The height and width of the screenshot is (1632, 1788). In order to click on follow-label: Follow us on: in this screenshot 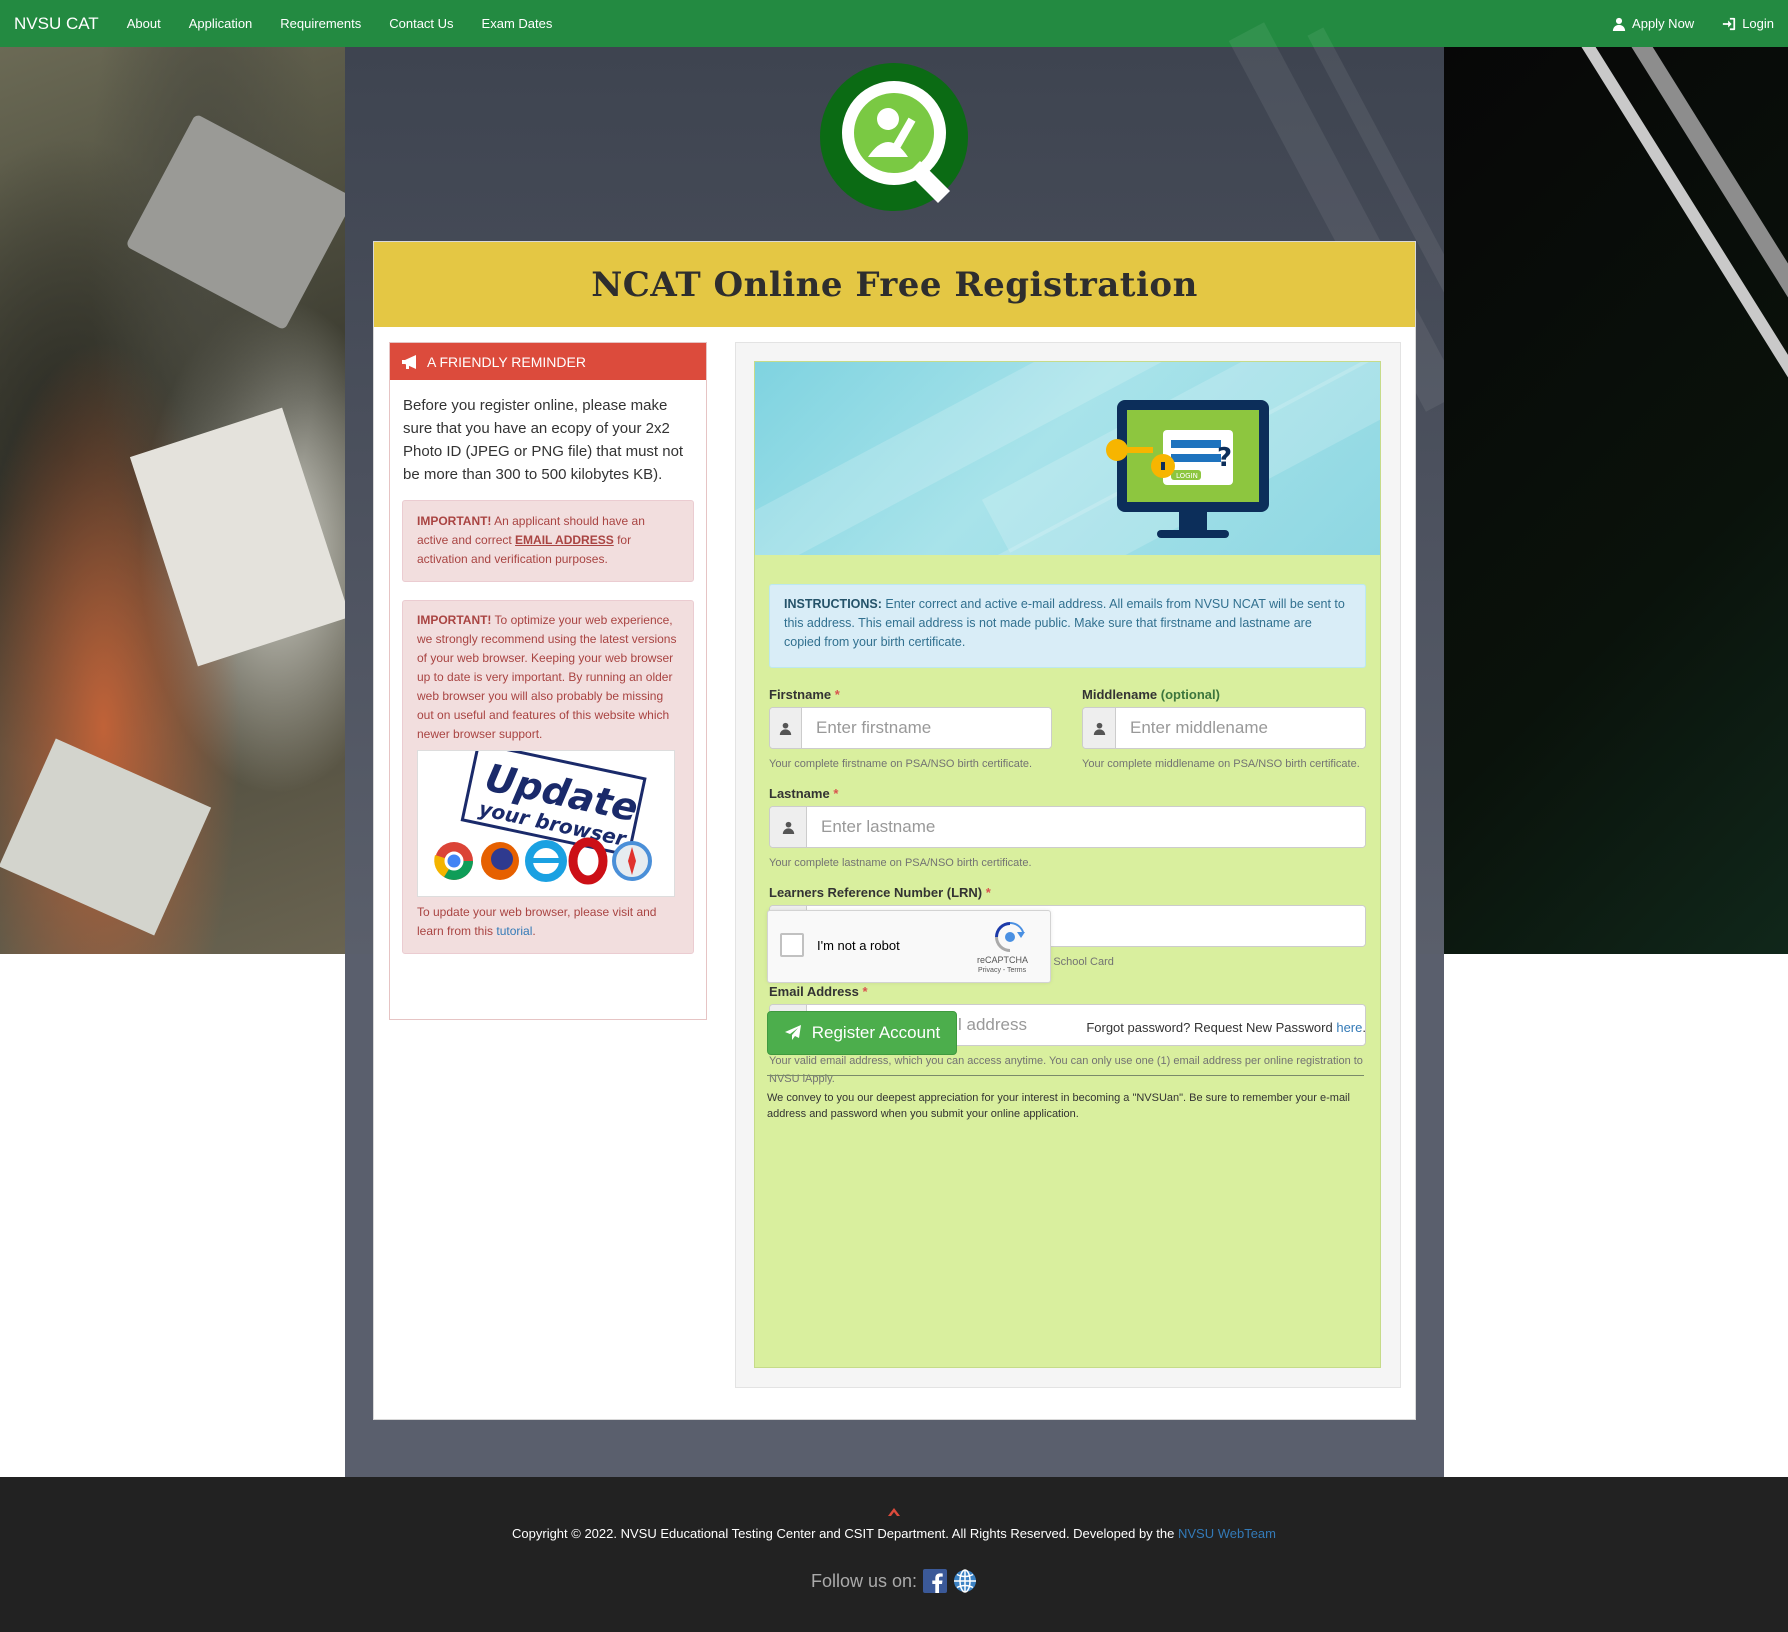, I will do `click(864, 1580)`.